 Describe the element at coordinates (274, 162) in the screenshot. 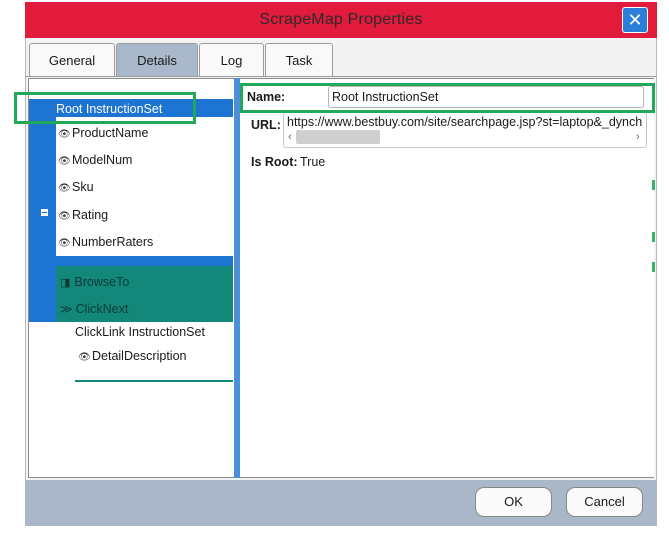

I see `is-root-label: Is Root:` at that location.